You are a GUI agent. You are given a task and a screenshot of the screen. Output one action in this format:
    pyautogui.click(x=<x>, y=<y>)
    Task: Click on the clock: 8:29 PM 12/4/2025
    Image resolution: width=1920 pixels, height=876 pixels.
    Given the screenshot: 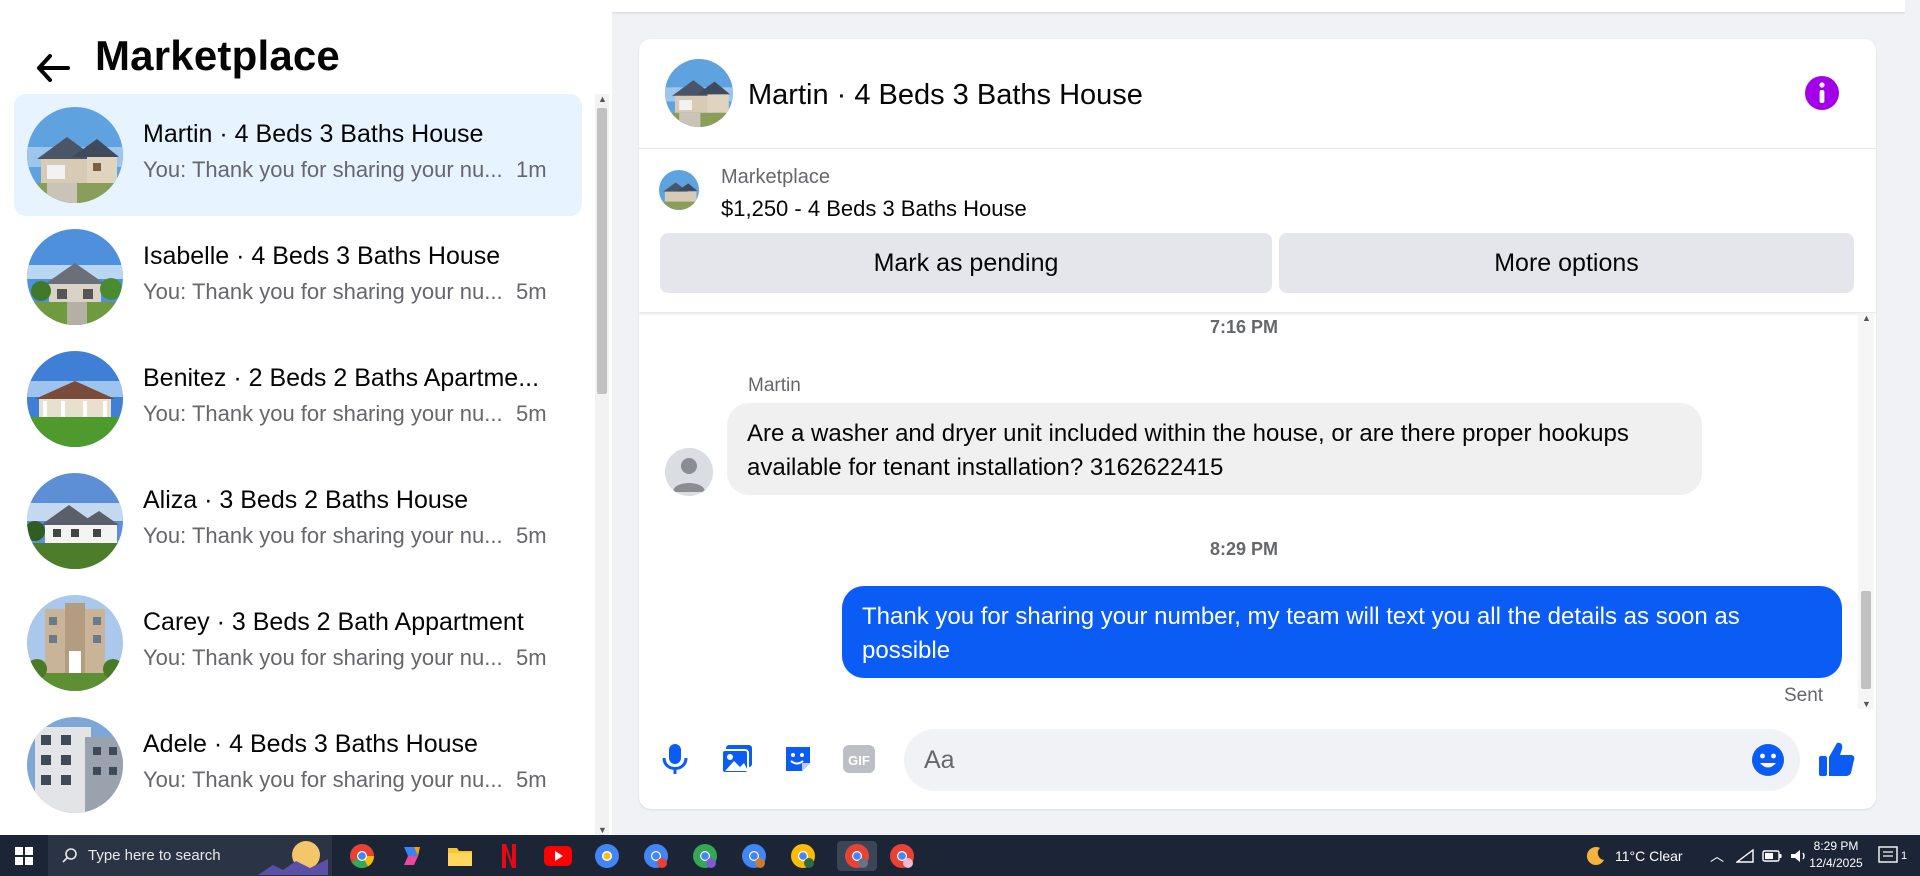 What is the action you would take?
    pyautogui.click(x=1836, y=855)
    